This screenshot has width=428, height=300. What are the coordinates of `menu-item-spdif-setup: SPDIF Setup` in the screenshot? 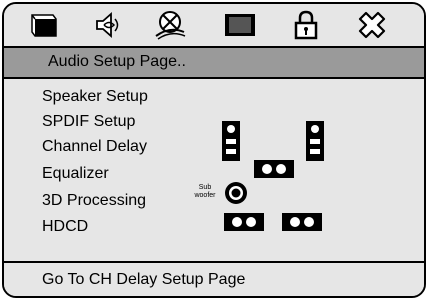 It's located at (88, 122).